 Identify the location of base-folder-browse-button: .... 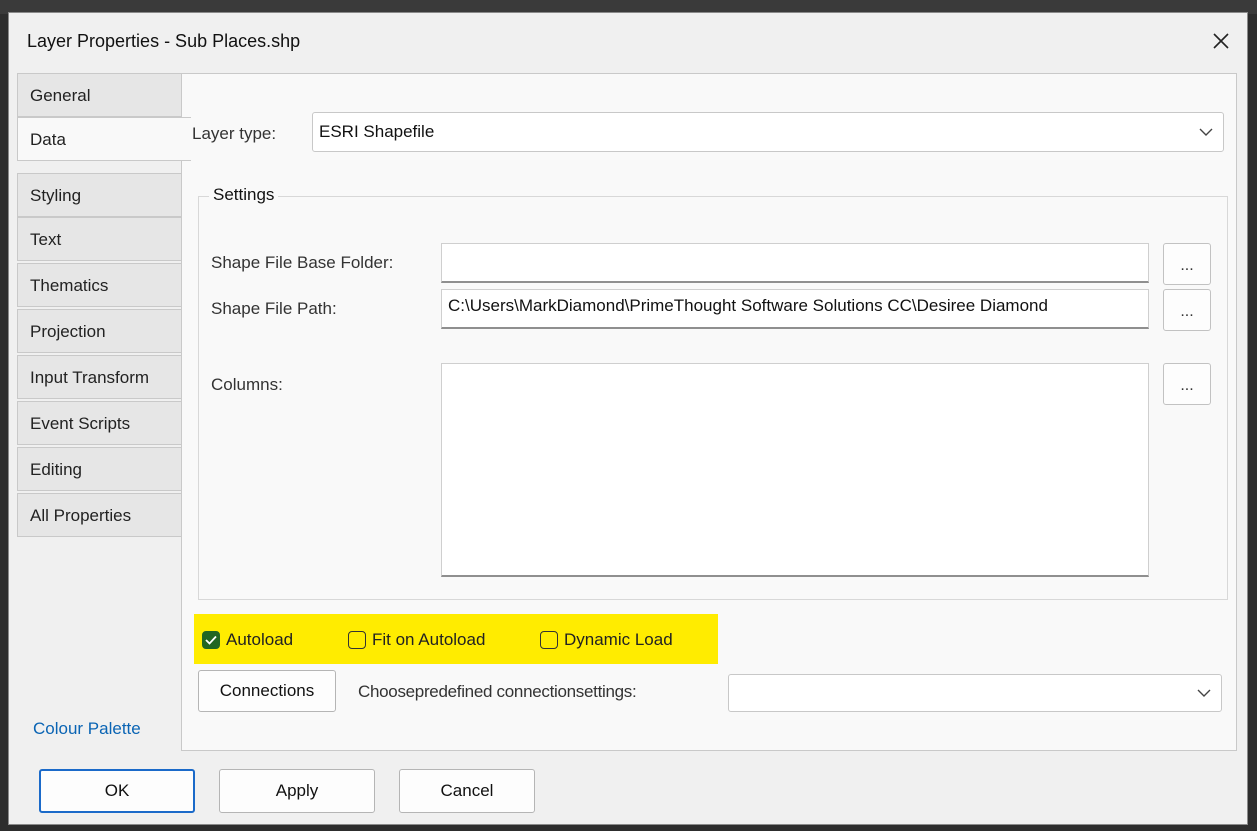
(1187, 264).